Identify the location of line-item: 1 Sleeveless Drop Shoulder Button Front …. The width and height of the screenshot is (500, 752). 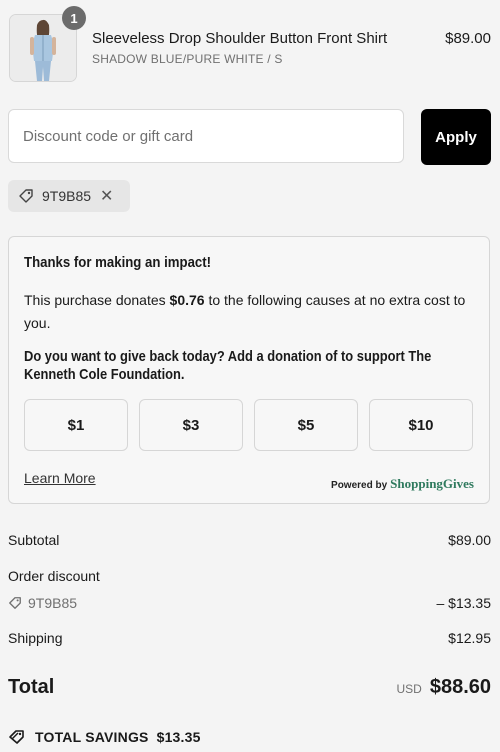
(250, 44).